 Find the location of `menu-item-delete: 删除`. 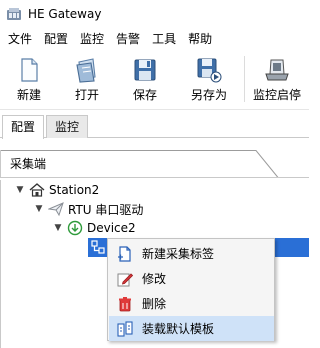

menu-item-delete: 删除 is located at coordinates (191, 303).